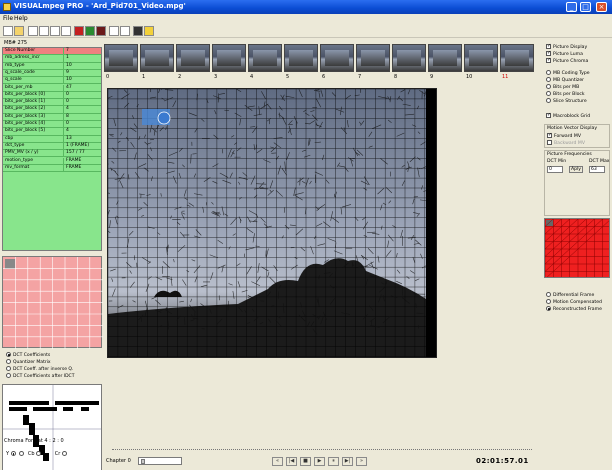 Image resolution: width=612 pixels, height=470 pixels. Describe the element at coordinates (566, 143) in the screenshot. I see `opt-backward-mv: Backward MV` at that location.